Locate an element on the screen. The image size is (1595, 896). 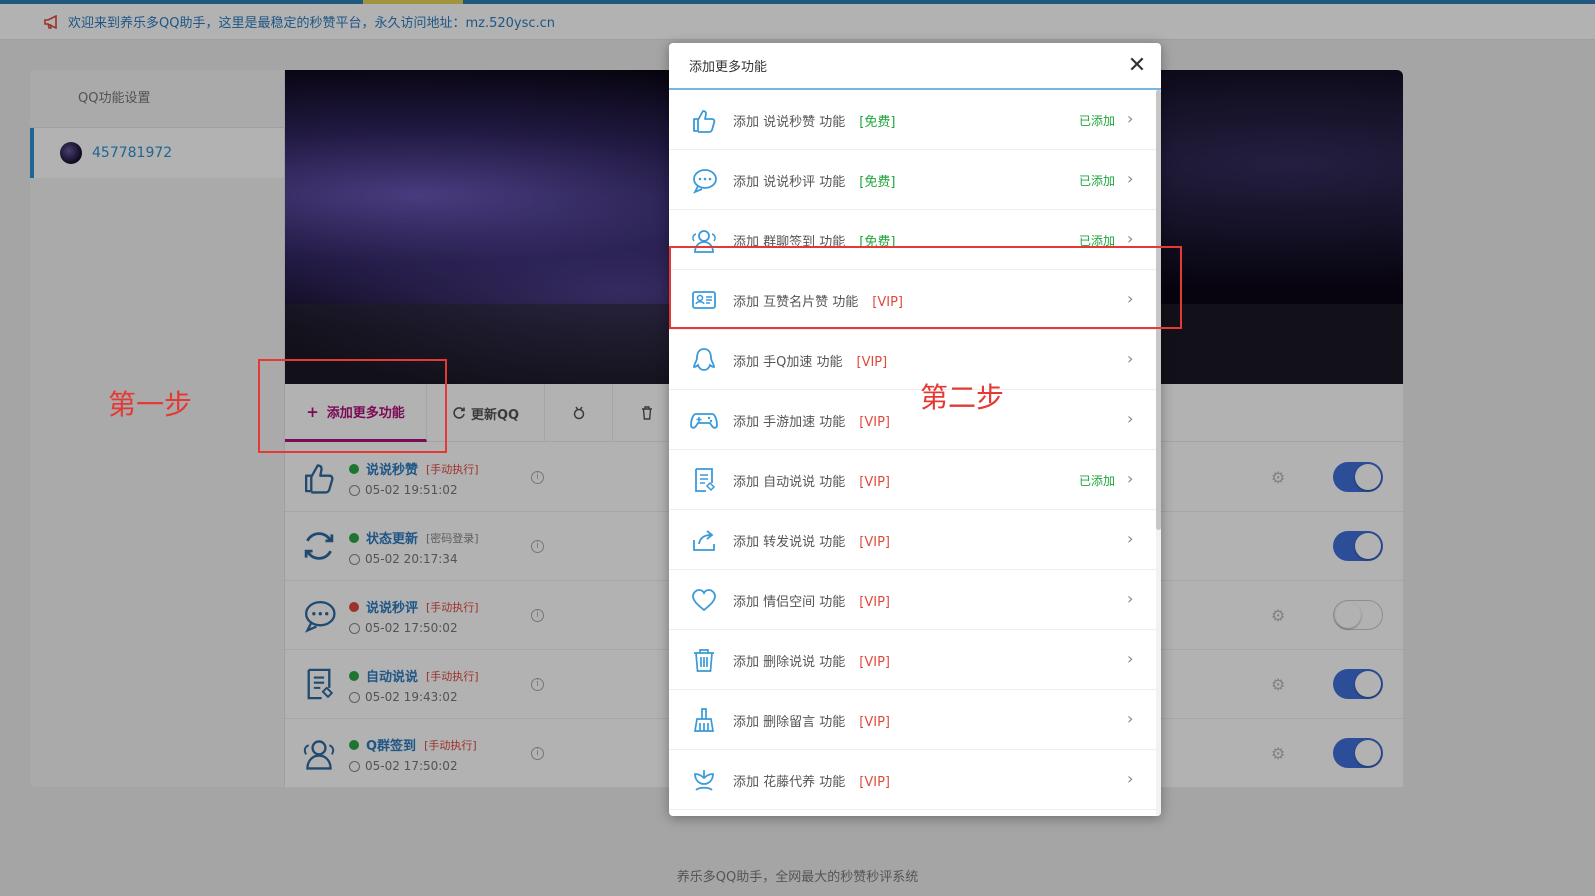
feature-list-item: 添加 花藤代养 功能 [VIP] › is located at coordinates (913, 780).